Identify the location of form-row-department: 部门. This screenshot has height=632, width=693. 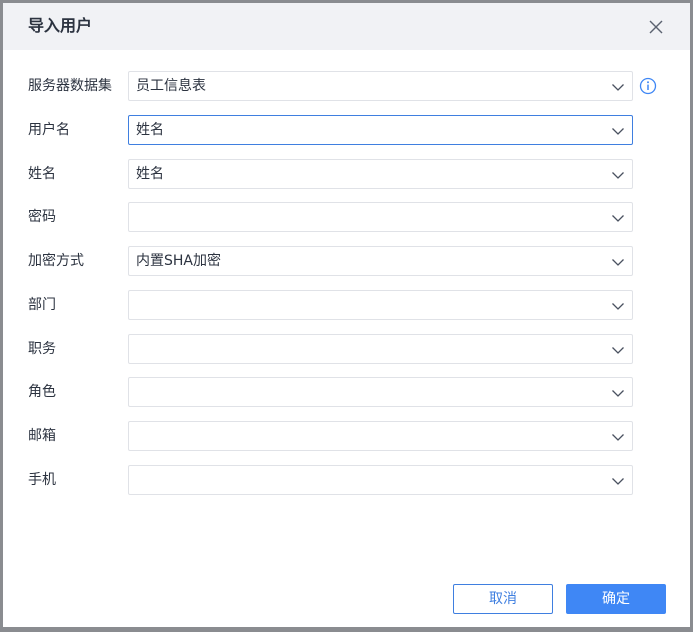
(346, 305).